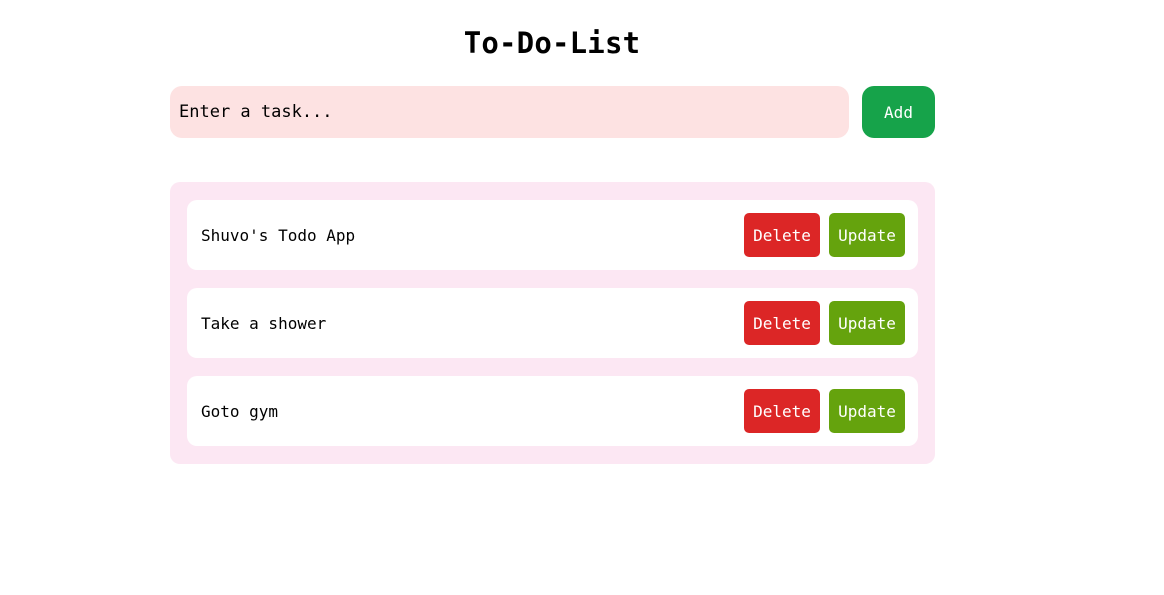 The image size is (1164, 595). I want to click on page-title: To-Do-List, so click(552, 43).